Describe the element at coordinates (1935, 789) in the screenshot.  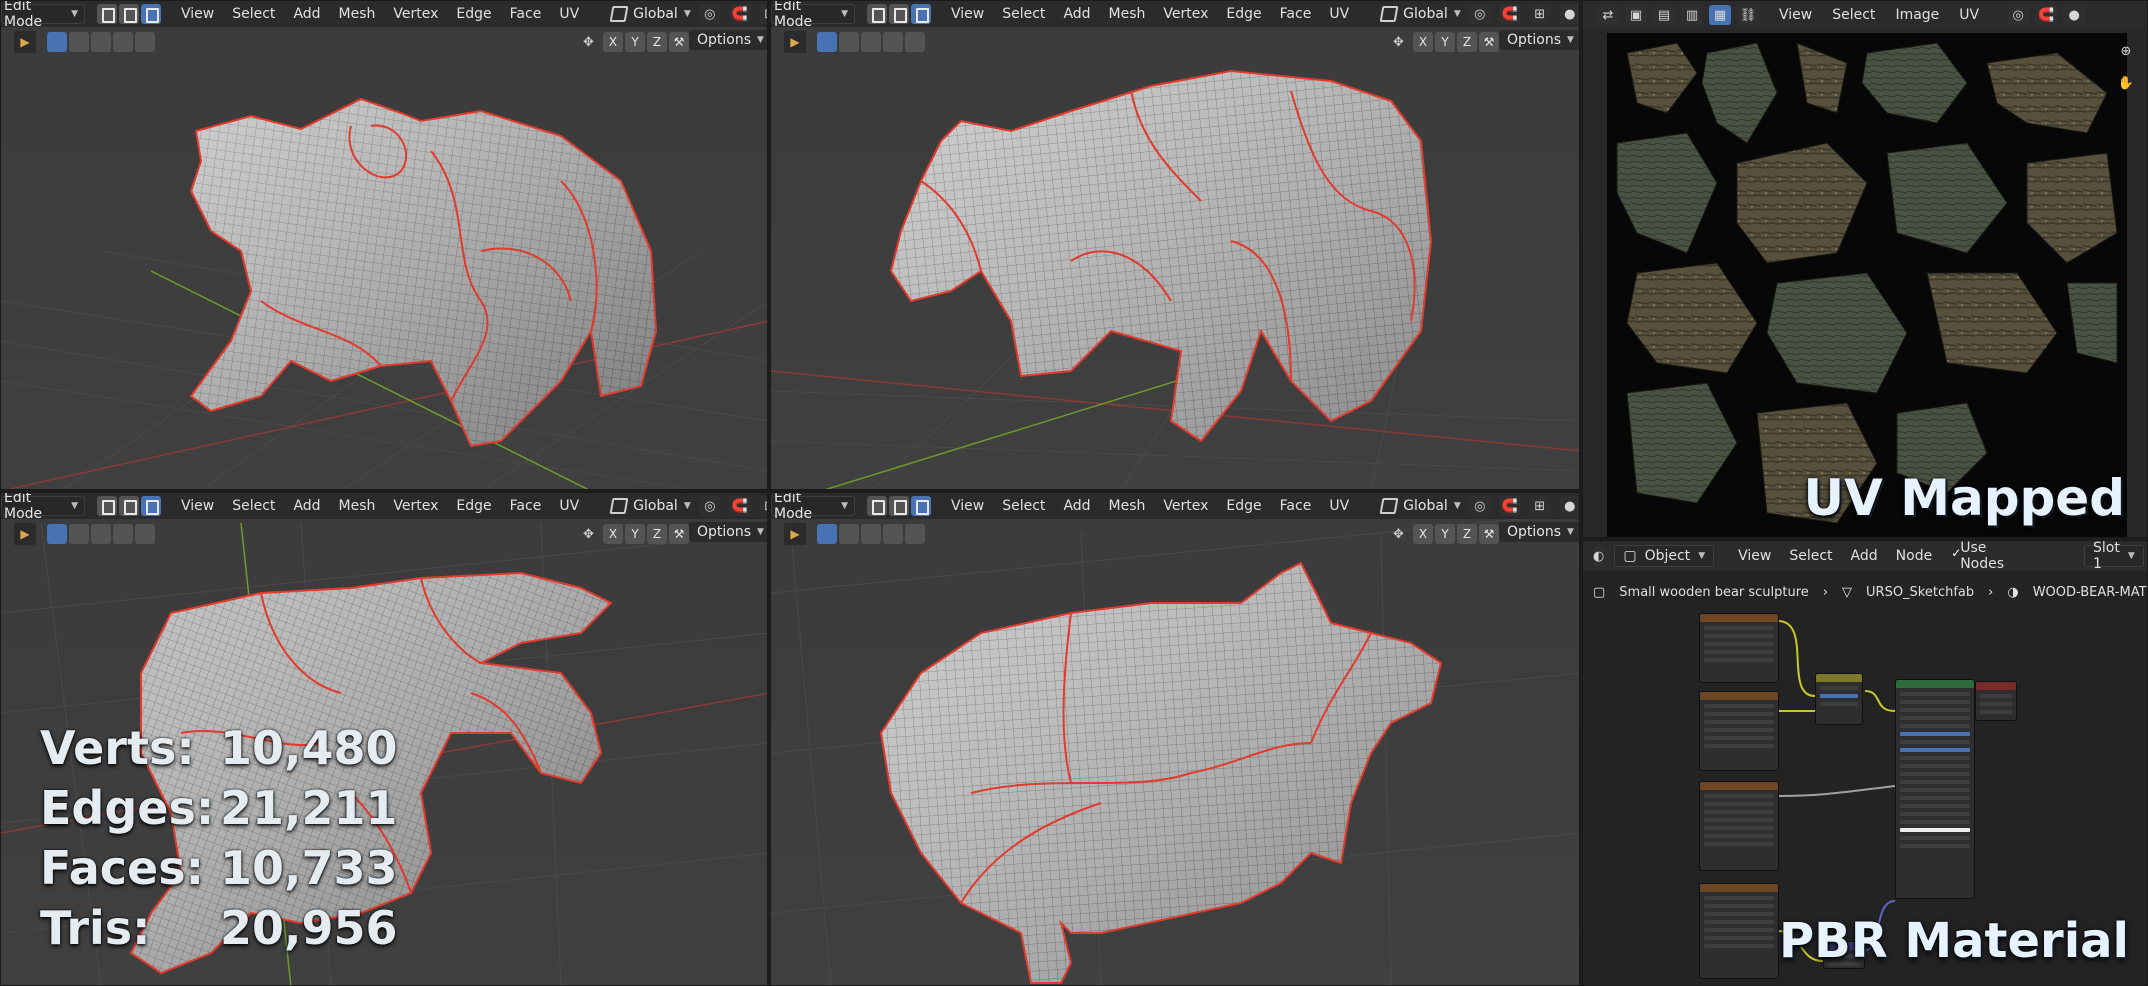
I see `principled-bsdf-node` at that location.